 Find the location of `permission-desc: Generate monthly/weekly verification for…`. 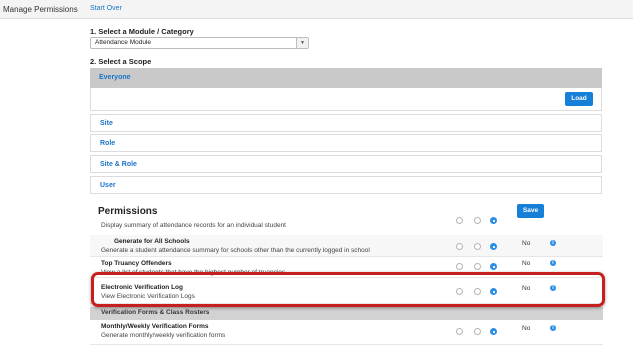

permission-desc: Generate monthly/weekly verification for… is located at coordinates (163, 335).